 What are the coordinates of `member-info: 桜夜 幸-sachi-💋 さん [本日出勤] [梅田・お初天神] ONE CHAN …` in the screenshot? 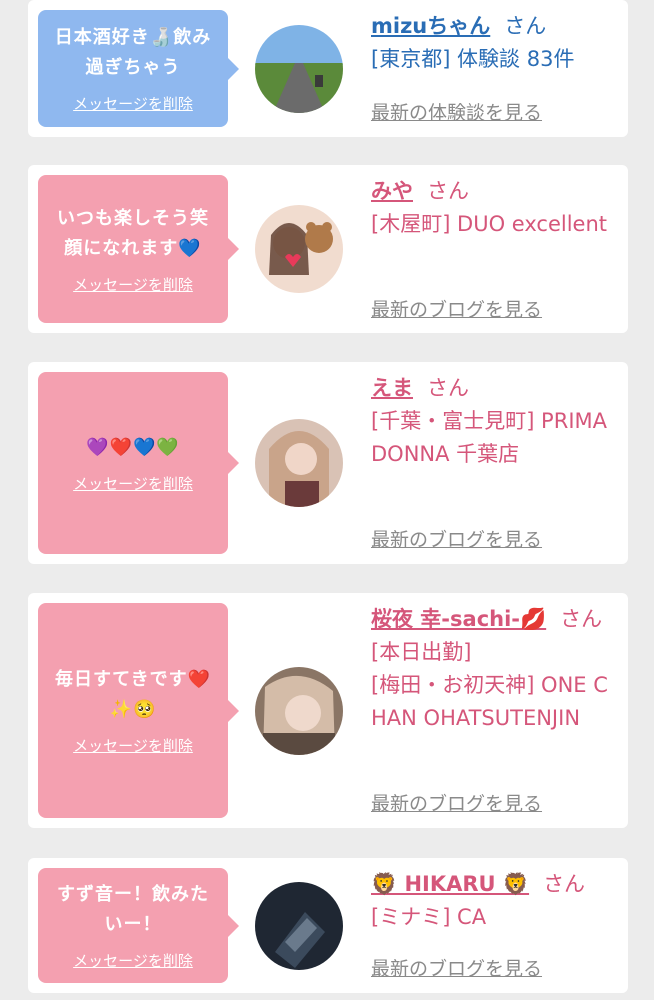 It's located at (493, 669).